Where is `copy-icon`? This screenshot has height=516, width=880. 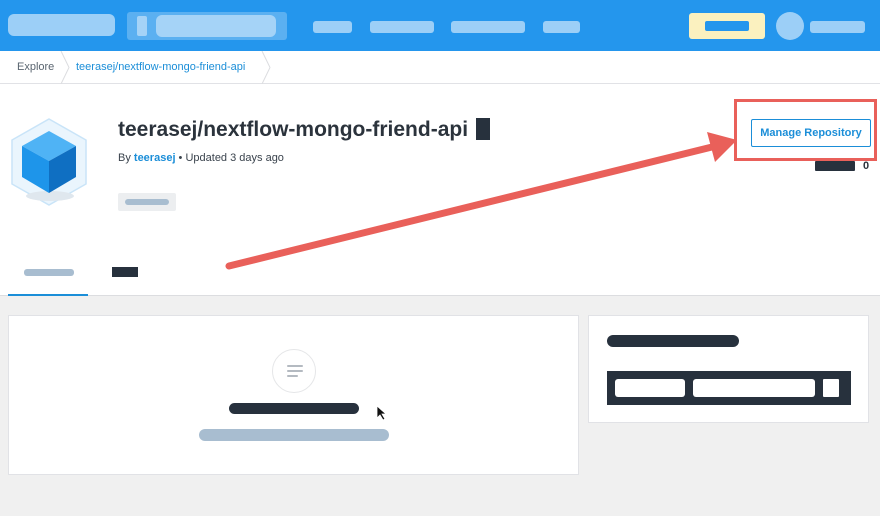 copy-icon is located at coordinates (831, 388).